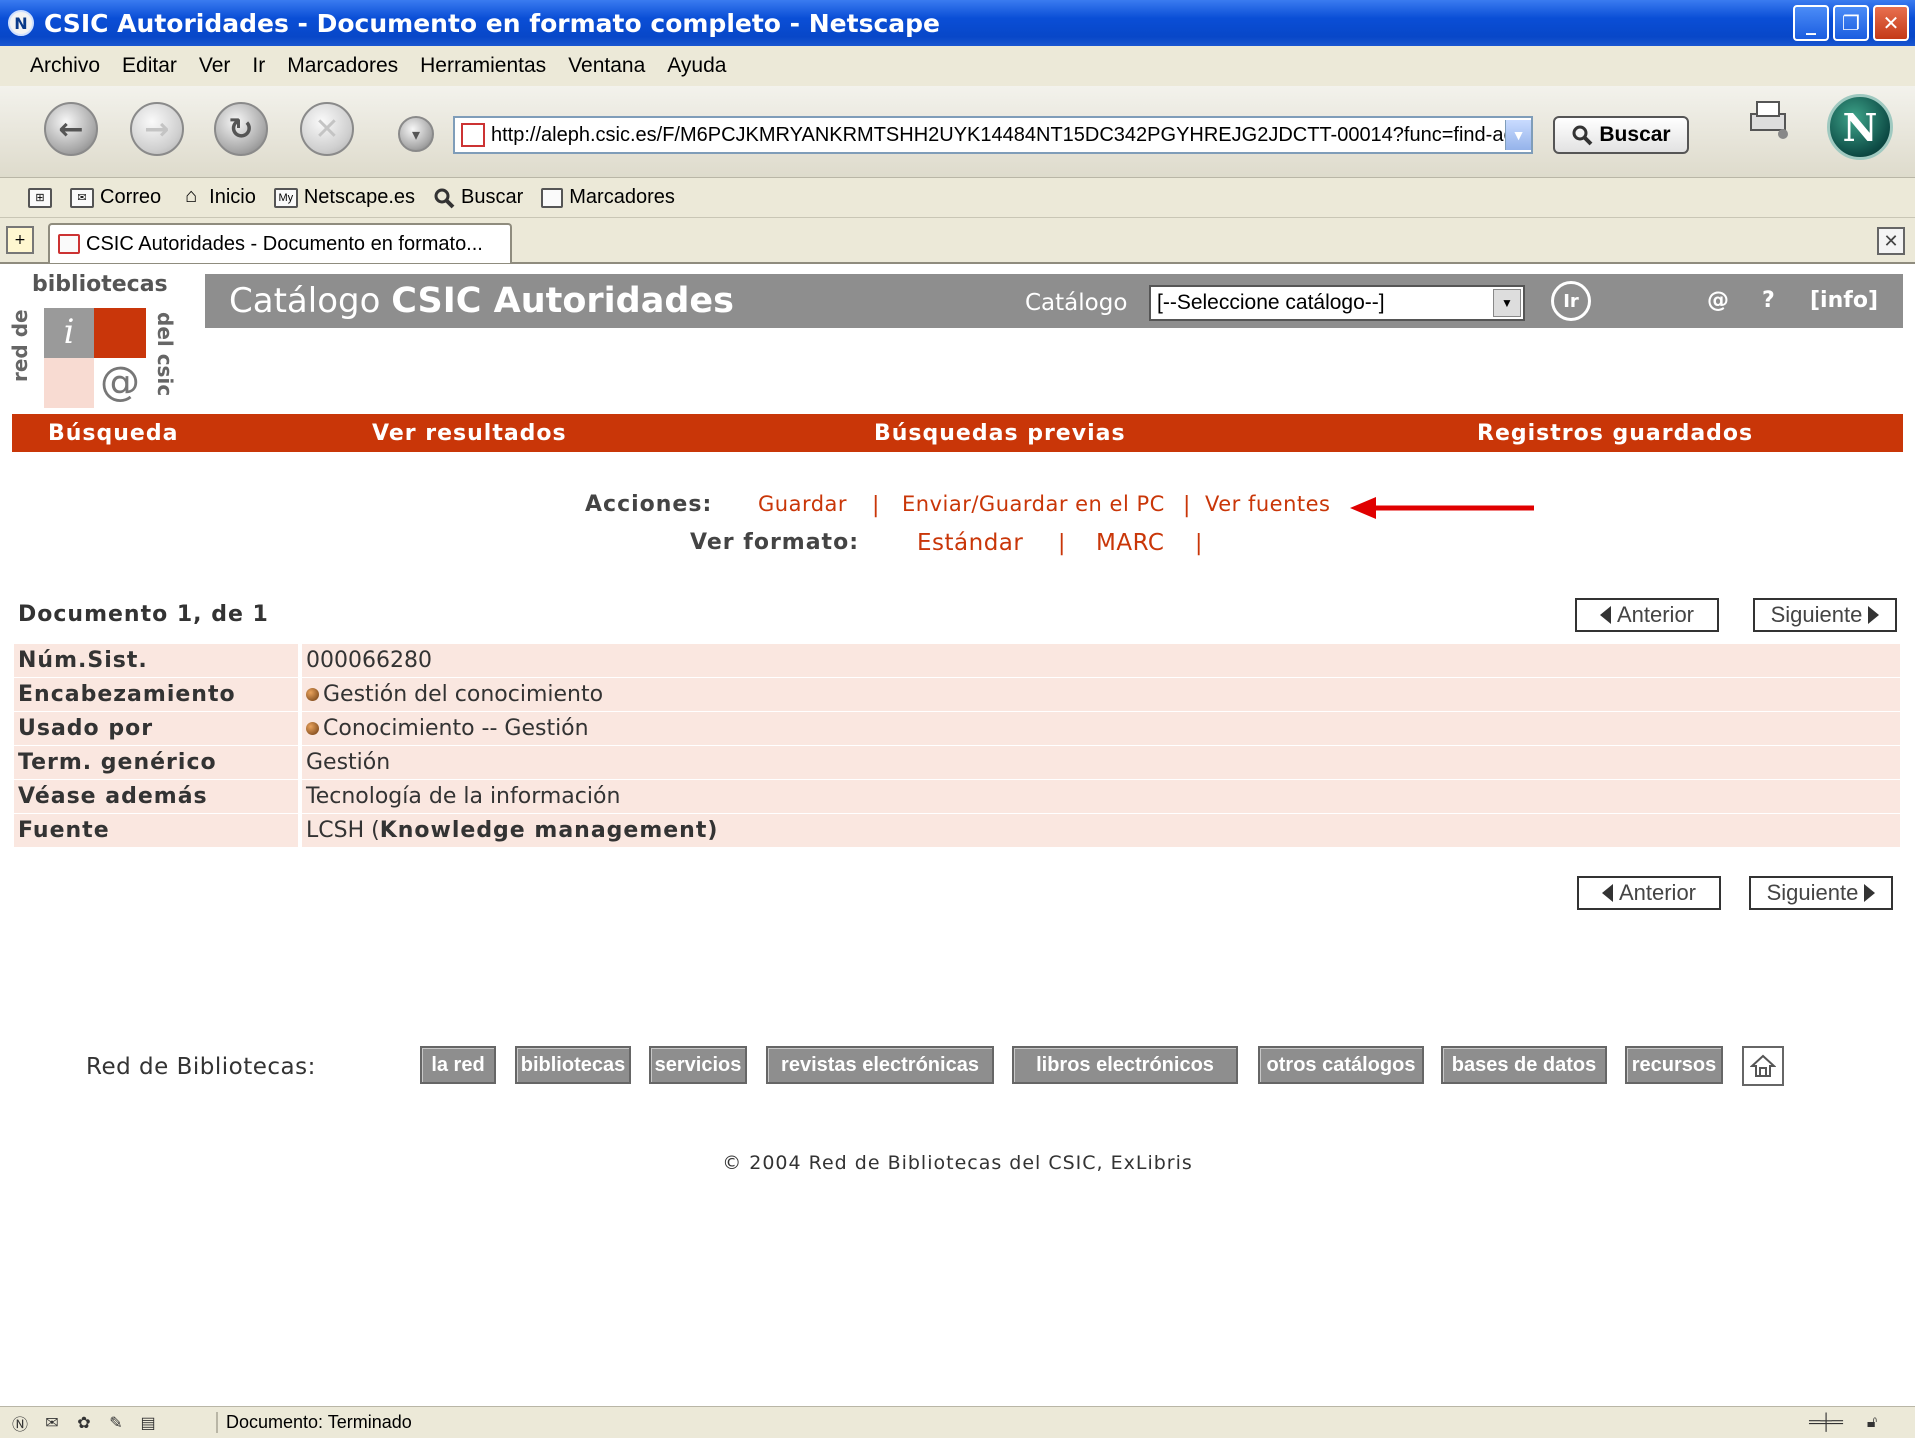 Image resolution: width=1915 pixels, height=1438 pixels. Describe the element at coordinates (957, 762) in the screenshot. I see `table-row: Term. genérico Gestión` at that location.